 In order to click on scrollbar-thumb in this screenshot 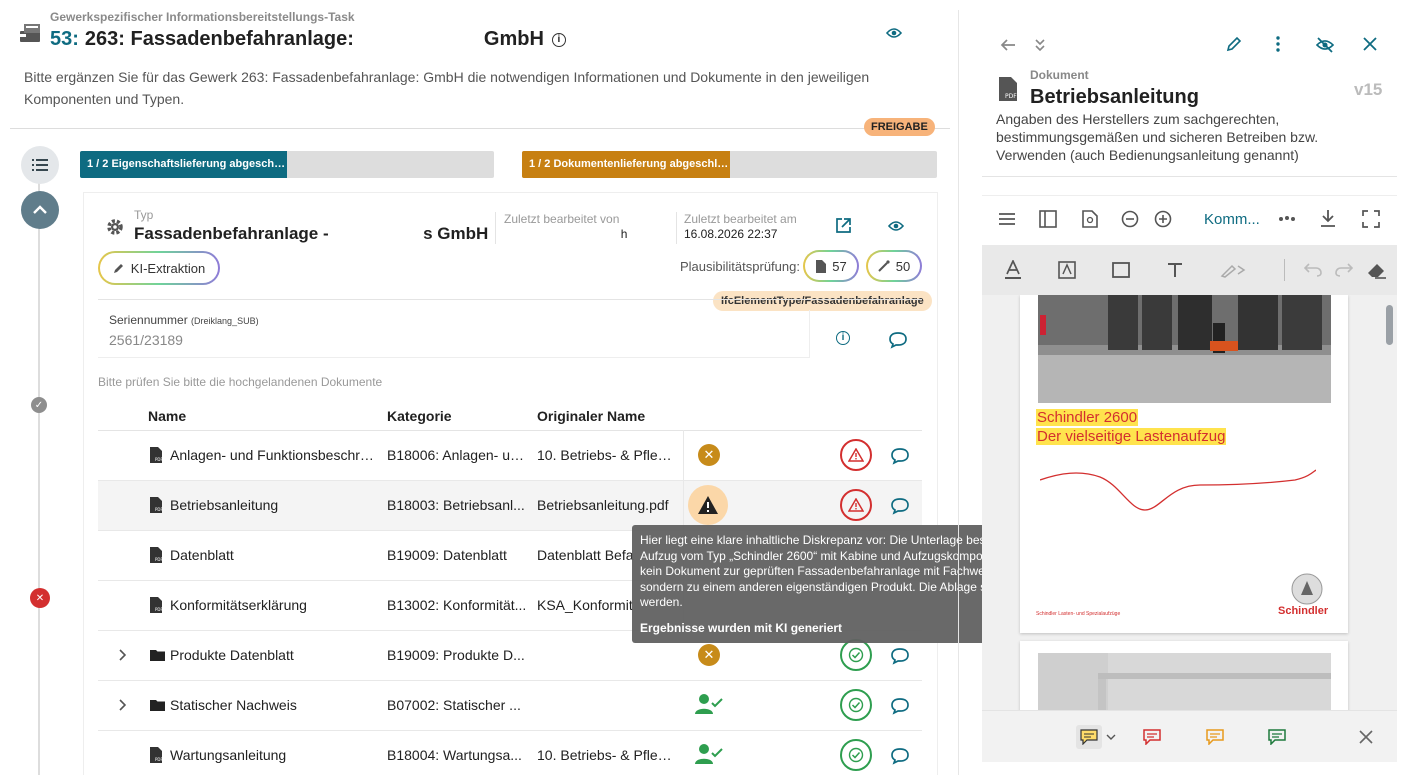, I will do `click(1389, 325)`.